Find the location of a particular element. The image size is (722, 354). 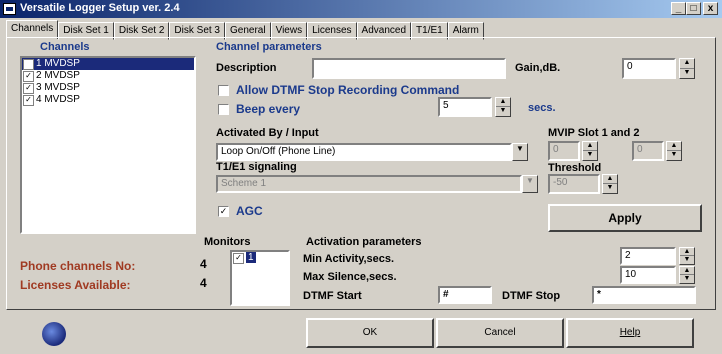

gain-label: Gain,dB. is located at coordinates (538, 68).